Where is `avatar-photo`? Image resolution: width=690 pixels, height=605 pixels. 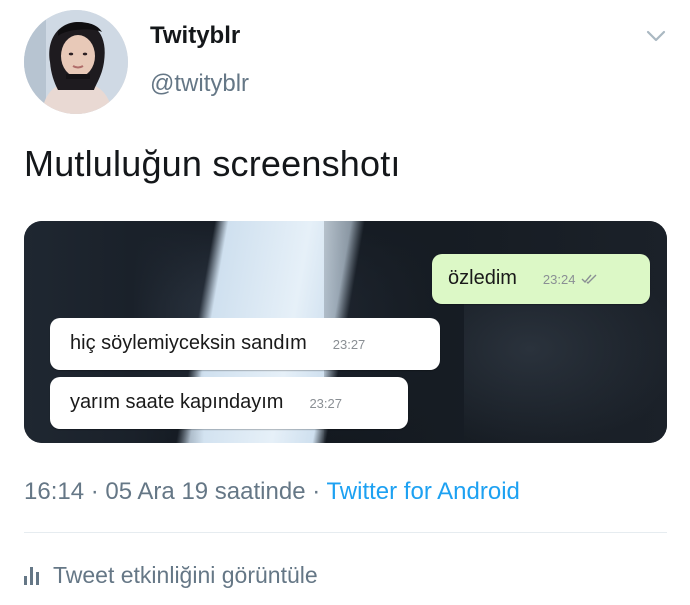
avatar-photo is located at coordinates (76, 62).